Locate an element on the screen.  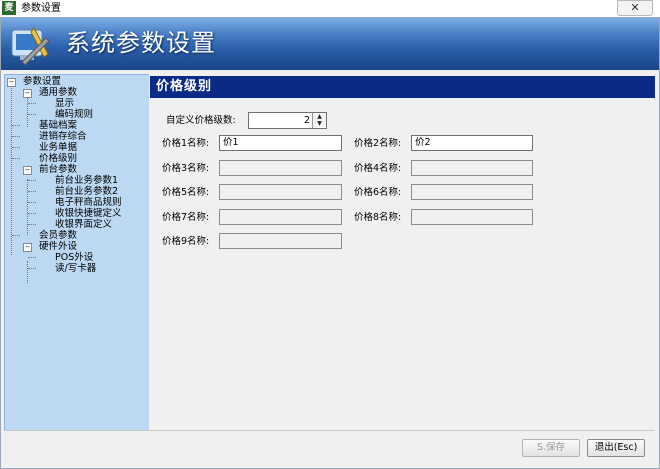
tree-item-scale-rules: 电子秤商品规则 is located at coordinates (88, 202).